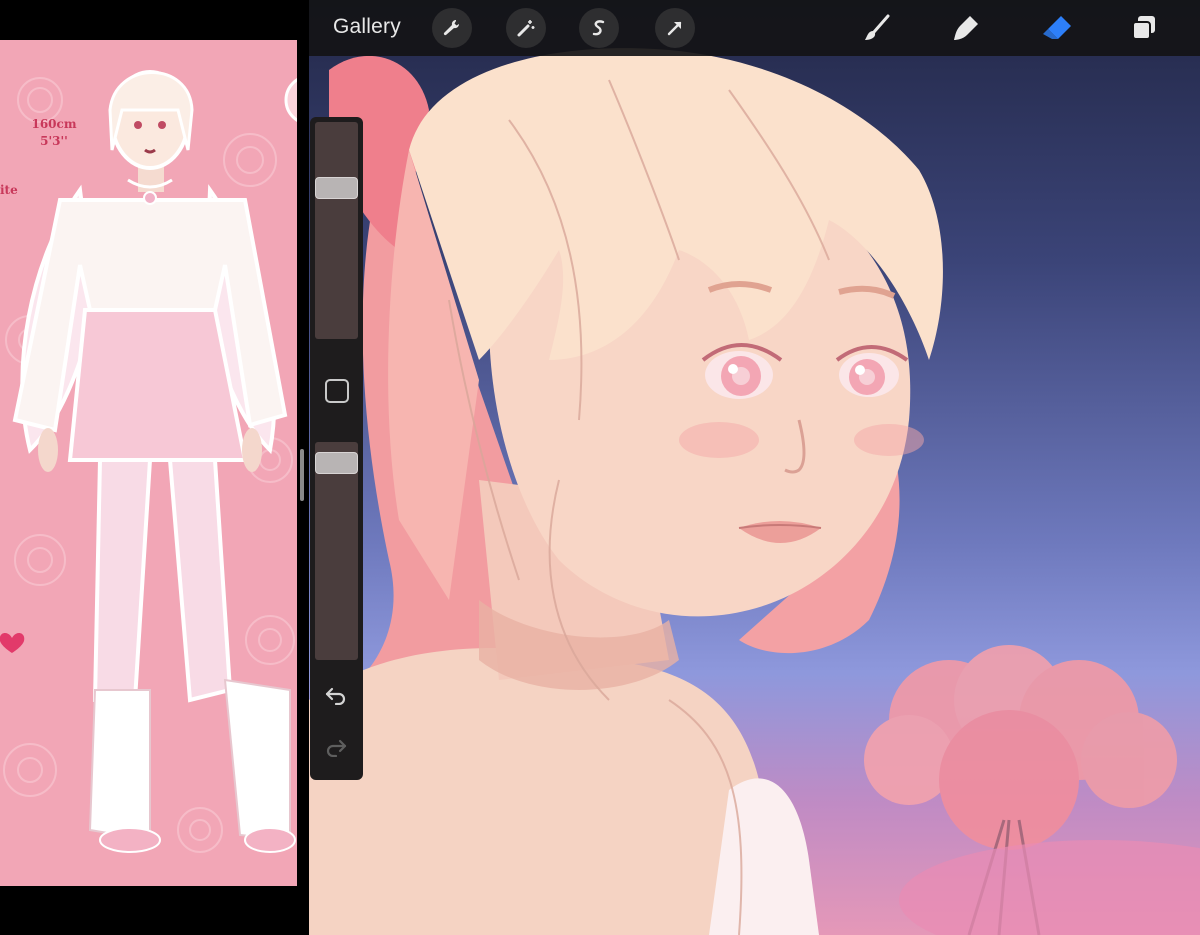 This screenshot has width=1200, height=935. What do you see at coordinates (9, 190) in the screenshot?
I see `partial-text-label: ite` at bounding box center [9, 190].